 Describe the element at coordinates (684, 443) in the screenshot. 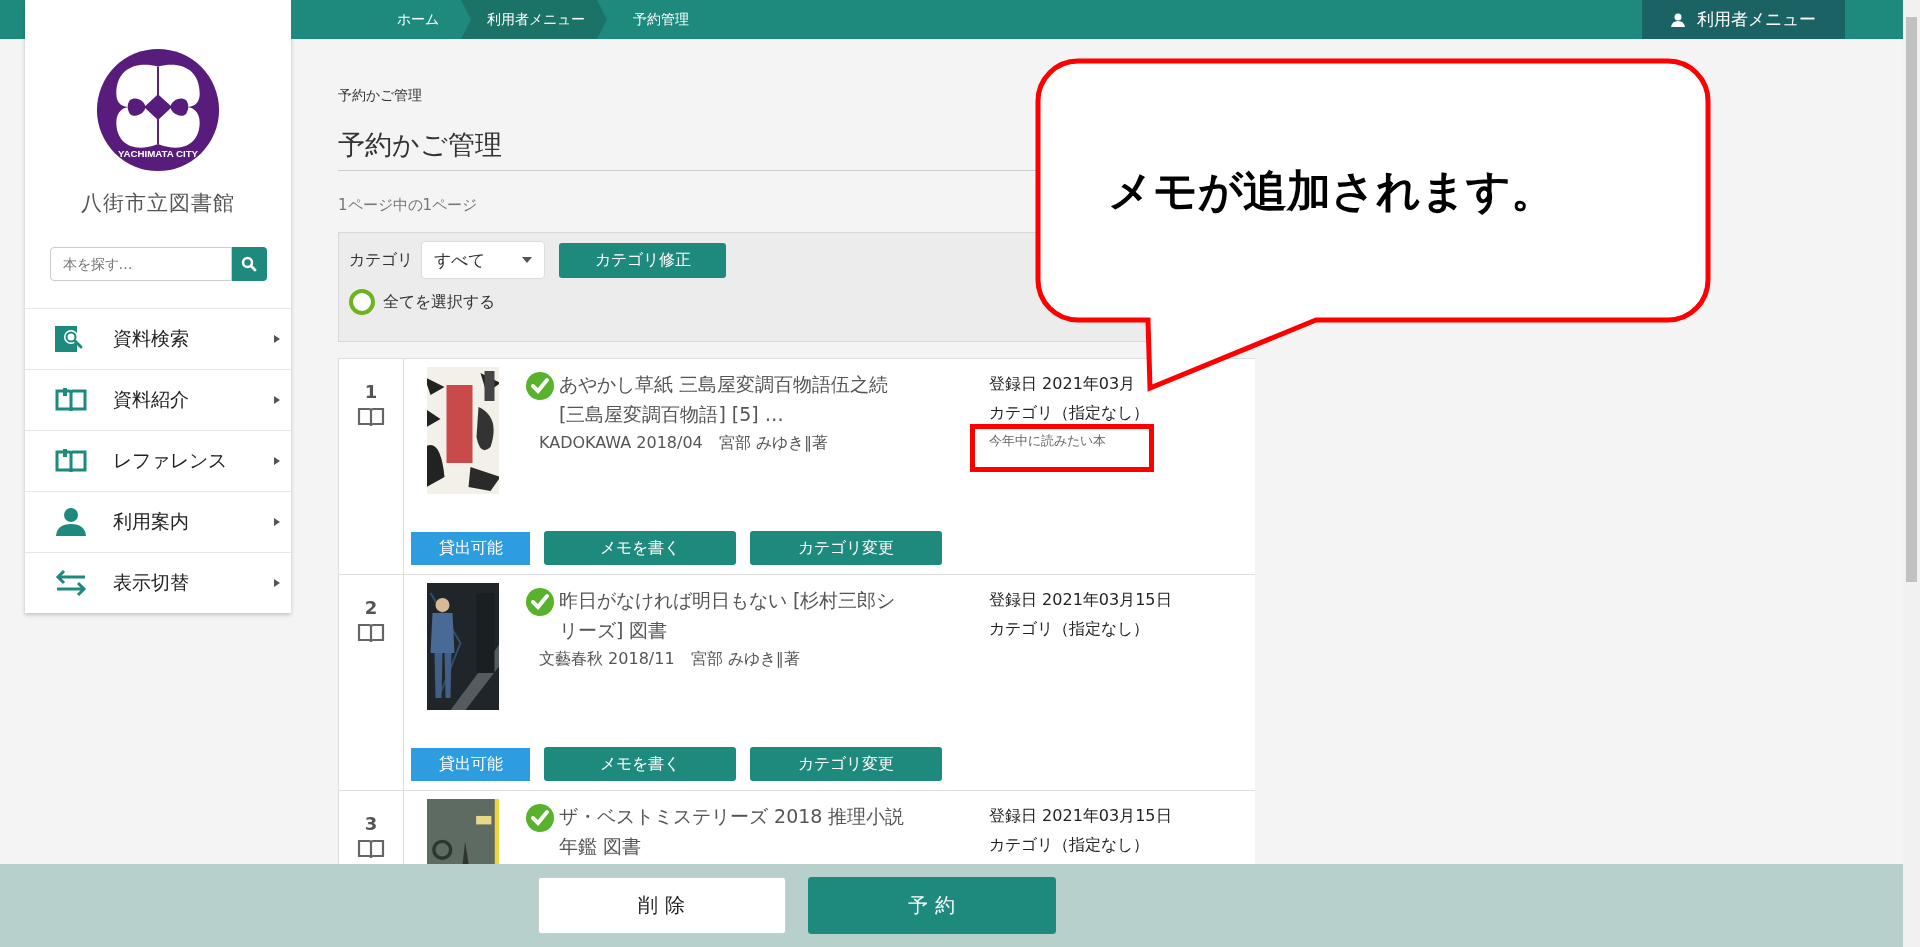

I see `publisher-info: KADOKAWA 2018/04 宮部 みゆき∥著` at that location.